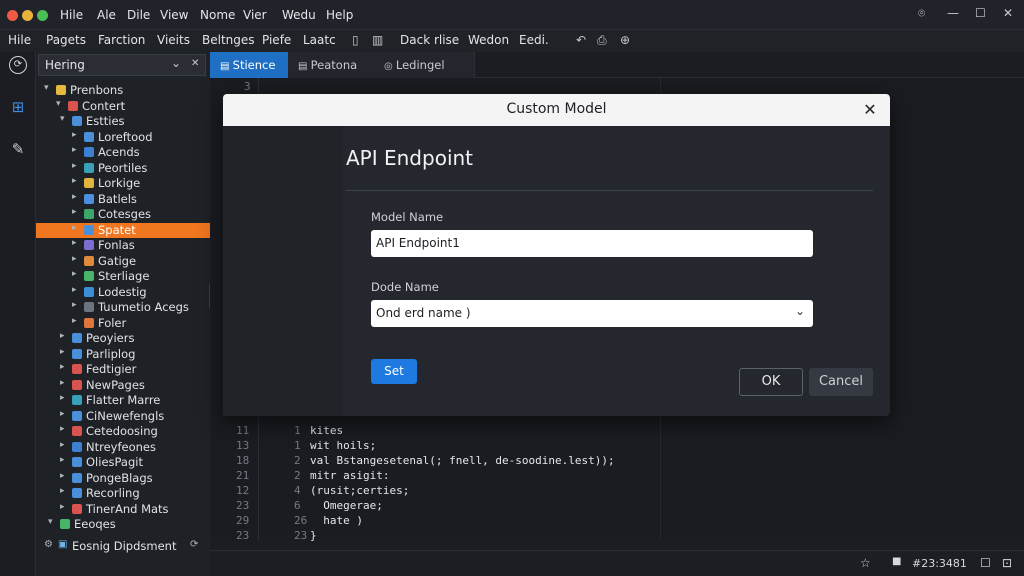 The image size is (1024, 576). What do you see at coordinates (42, 15) in the screenshot?
I see `maximize-window-dot` at bounding box center [42, 15].